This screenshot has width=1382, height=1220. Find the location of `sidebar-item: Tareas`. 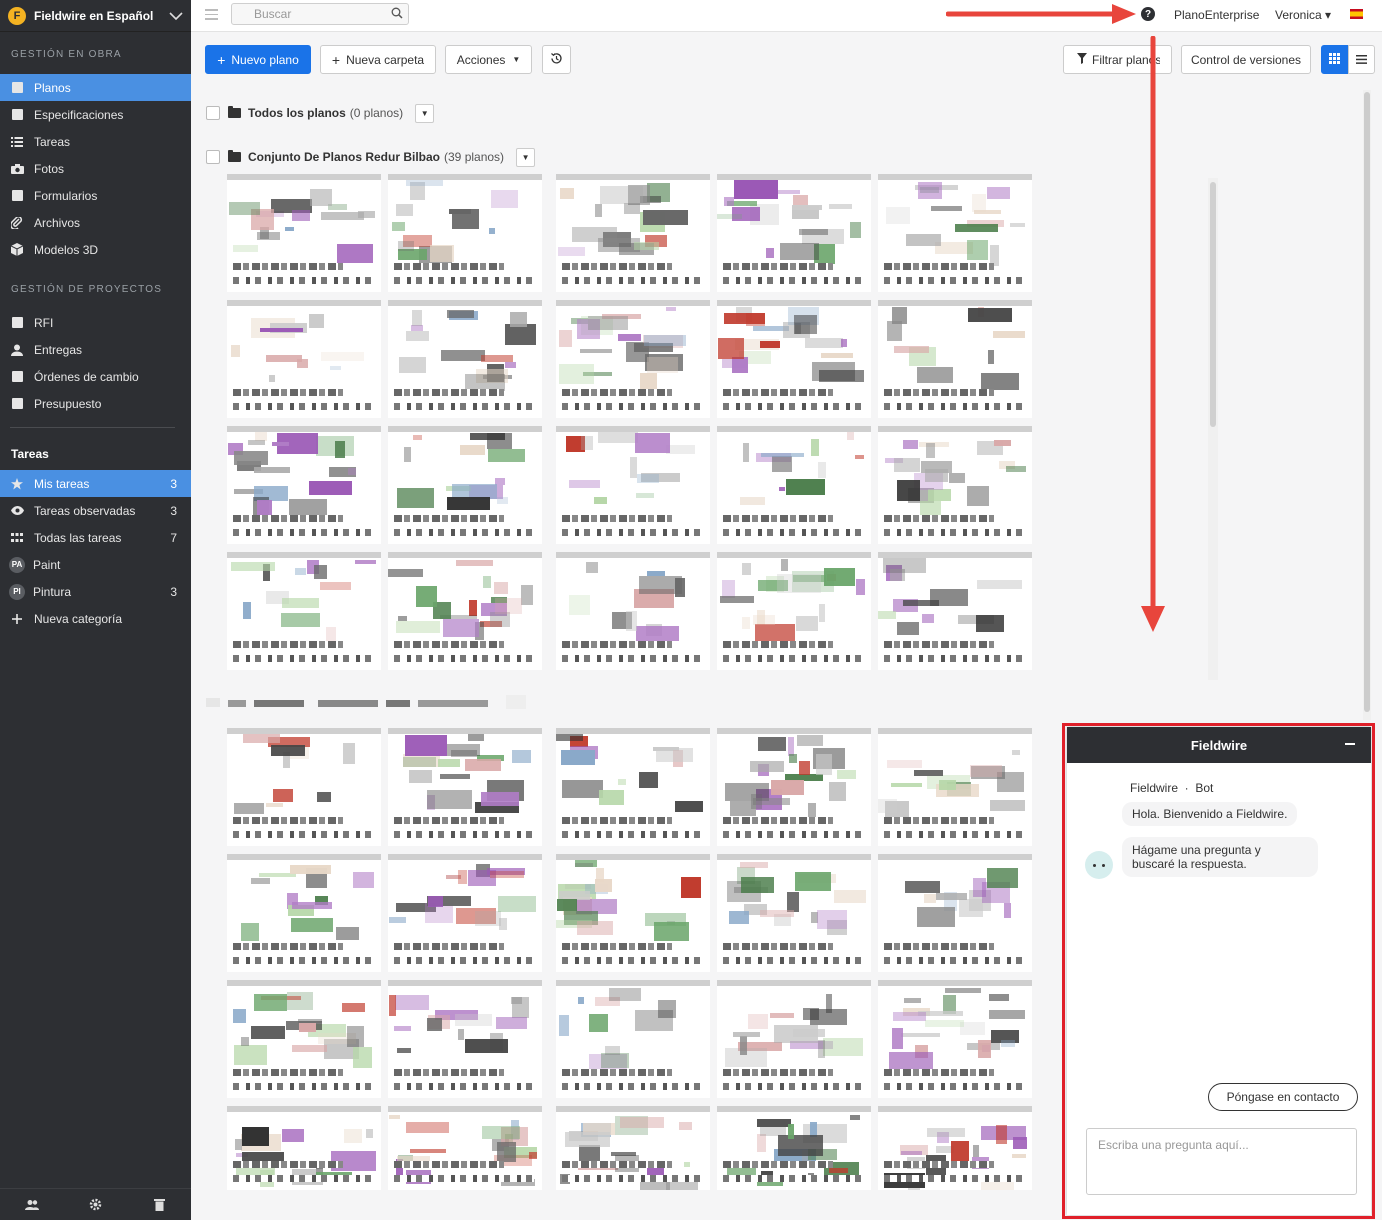

sidebar-item: Tareas is located at coordinates (95, 141).